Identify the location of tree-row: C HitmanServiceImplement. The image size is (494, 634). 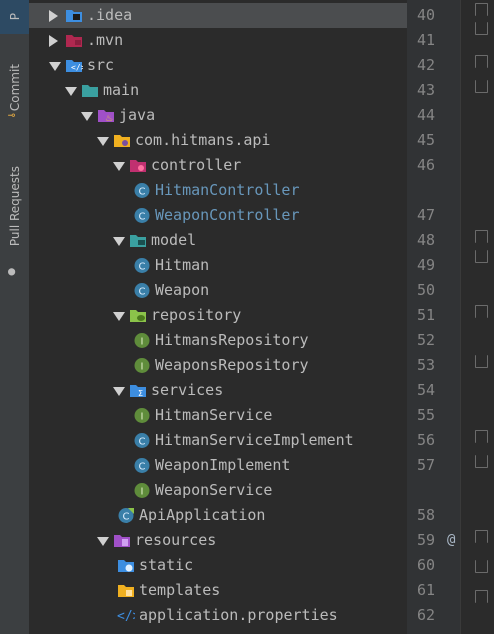
(218, 440).